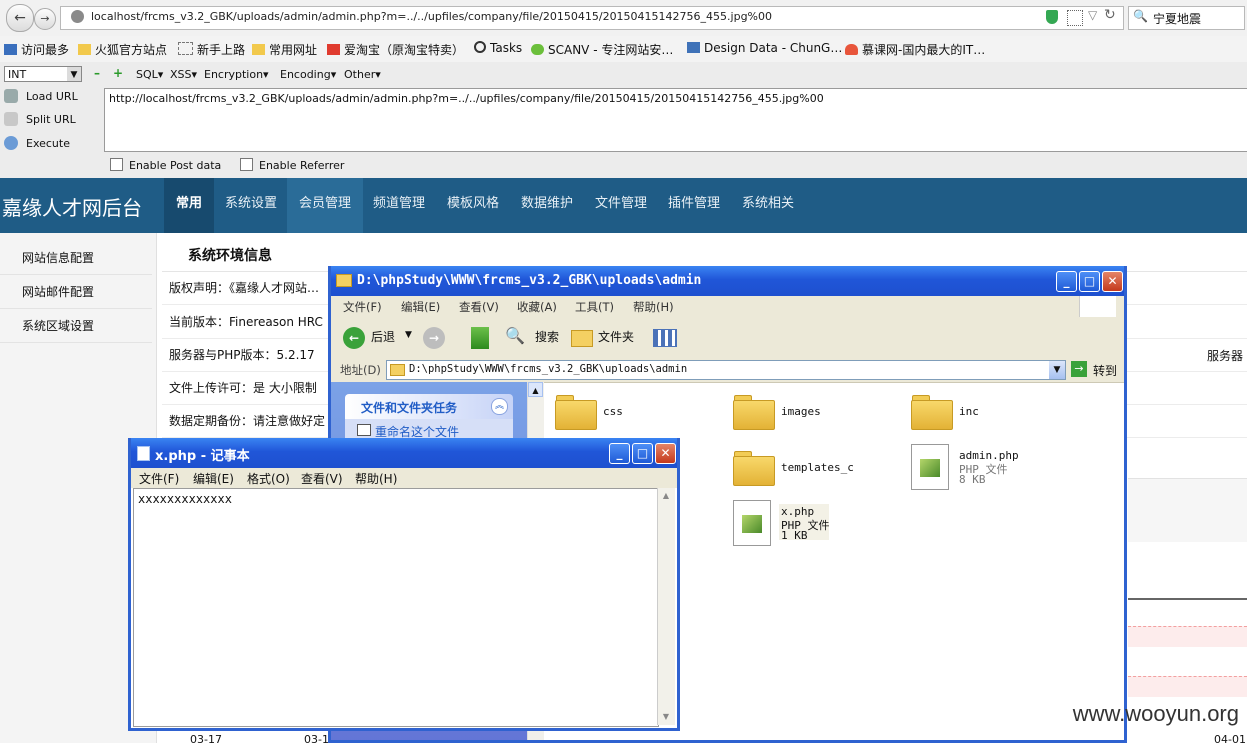 The width and height of the screenshot is (1247, 746). Describe the element at coordinates (20, 18) in the screenshot. I see `back-icon: ←` at that location.